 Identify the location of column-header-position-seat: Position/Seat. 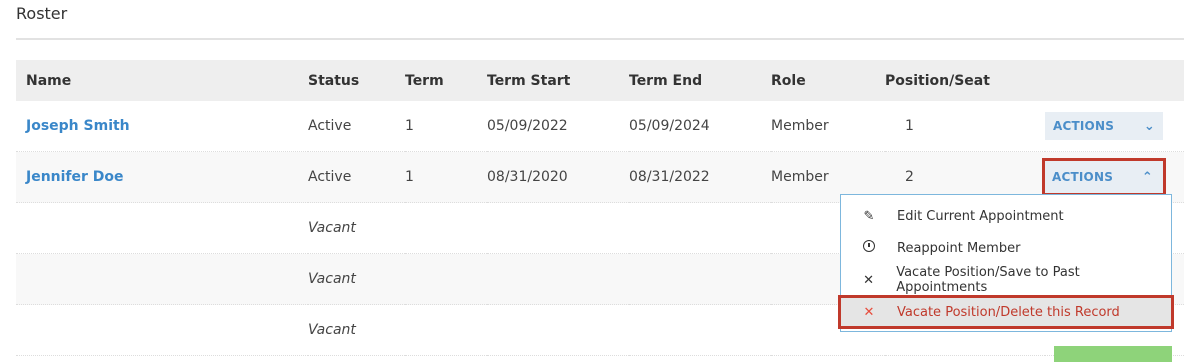
(965, 80).